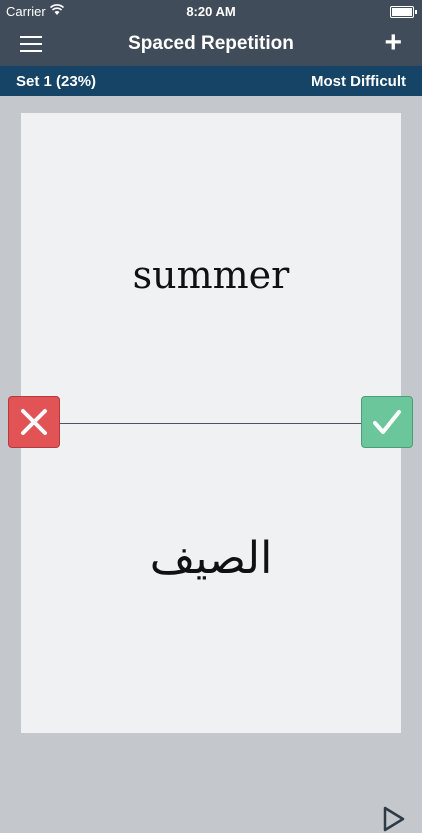 Image resolution: width=422 pixels, height=833 pixels. What do you see at coordinates (56, 81) in the screenshot?
I see `set-progress-label: Set 1 (23%)` at bounding box center [56, 81].